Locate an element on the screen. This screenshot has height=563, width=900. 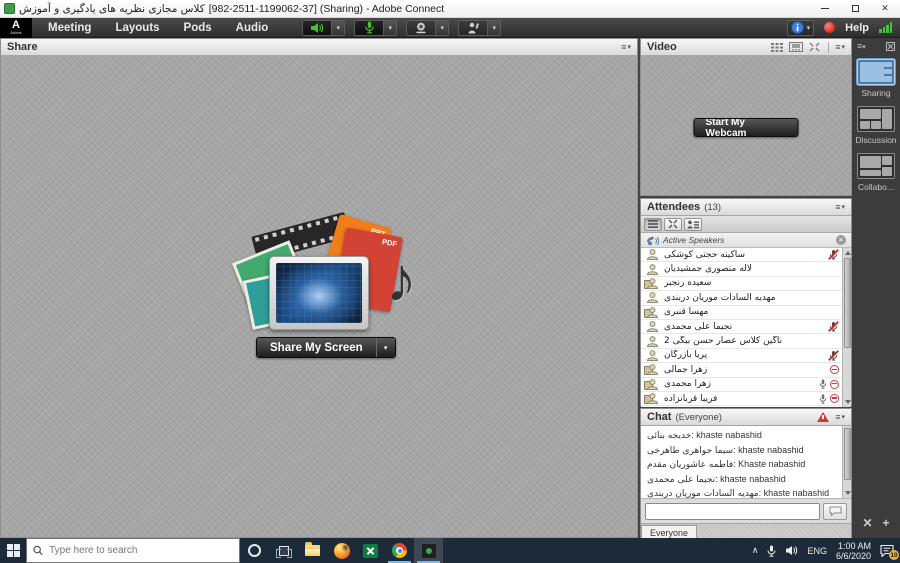
grid-view-icon is located at coordinates (776, 47).